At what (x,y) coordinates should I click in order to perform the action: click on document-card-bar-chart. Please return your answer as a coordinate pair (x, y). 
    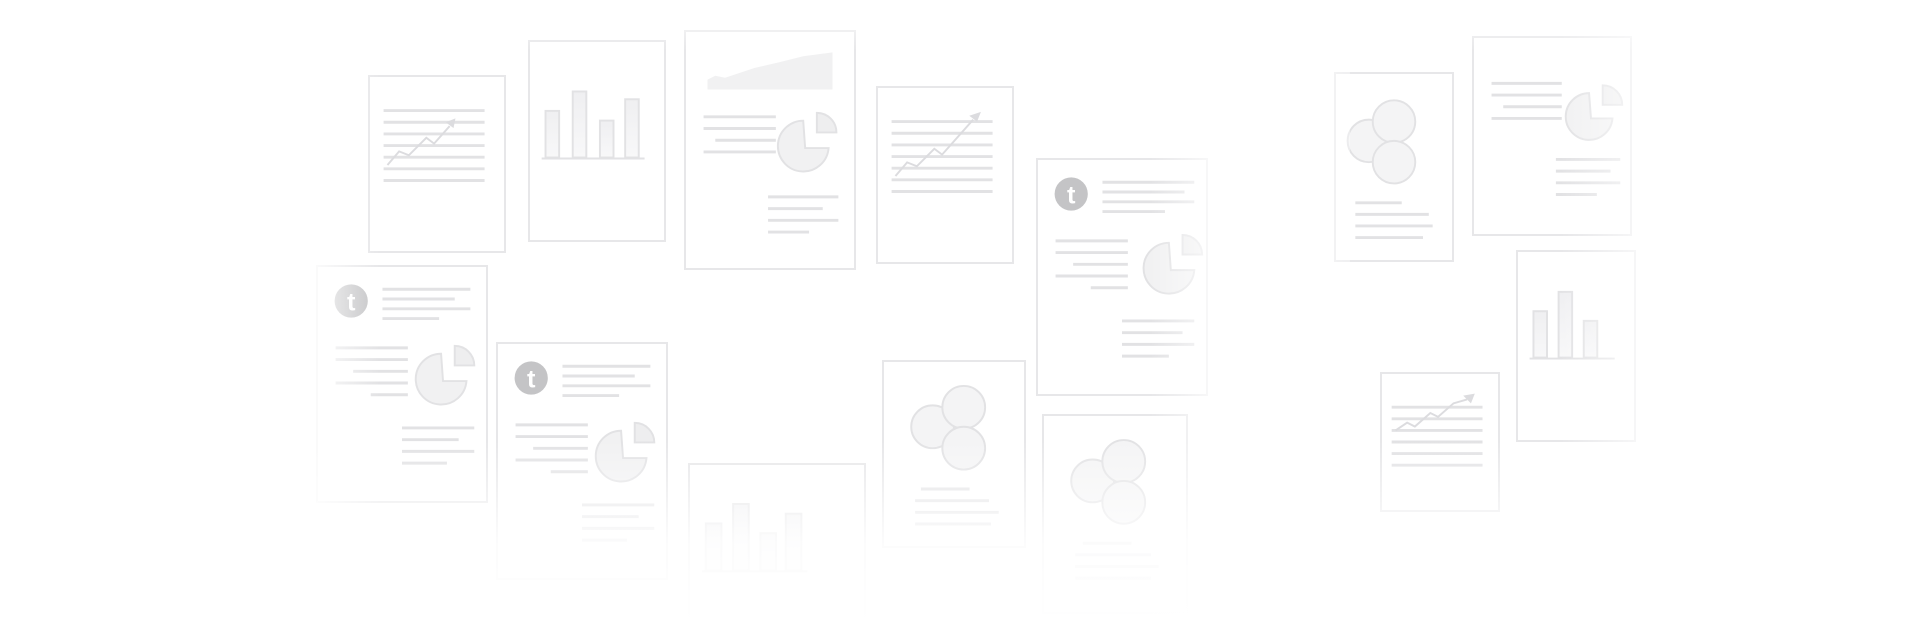
    Looking at the image, I should click on (597, 141).